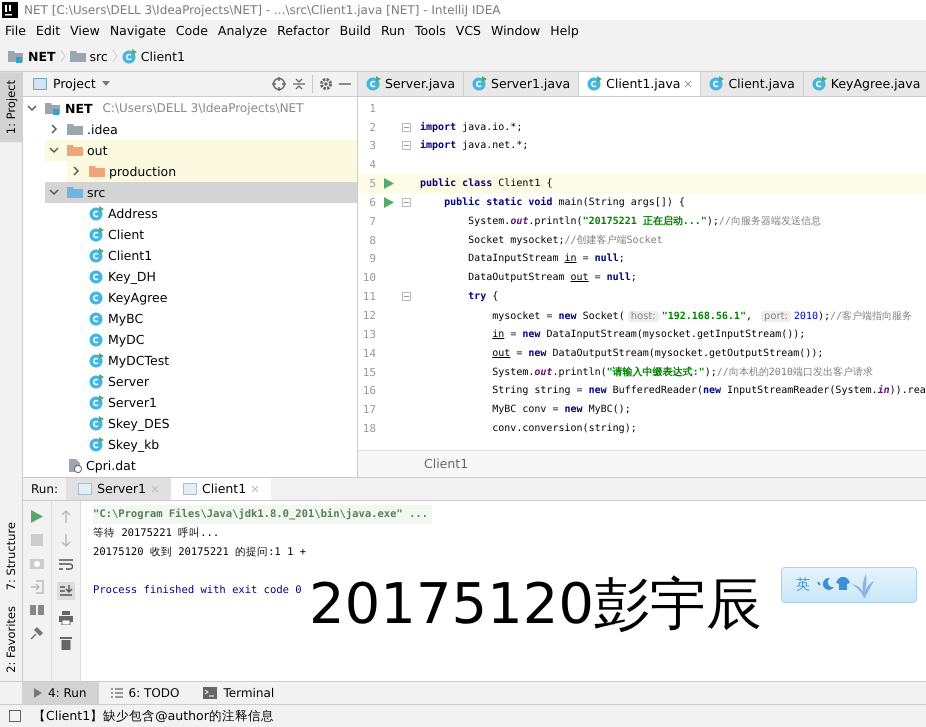 The height and width of the screenshot is (727, 926). What do you see at coordinates (221, 489) in the screenshot?
I see `run-tab: Client1` at bounding box center [221, 489].